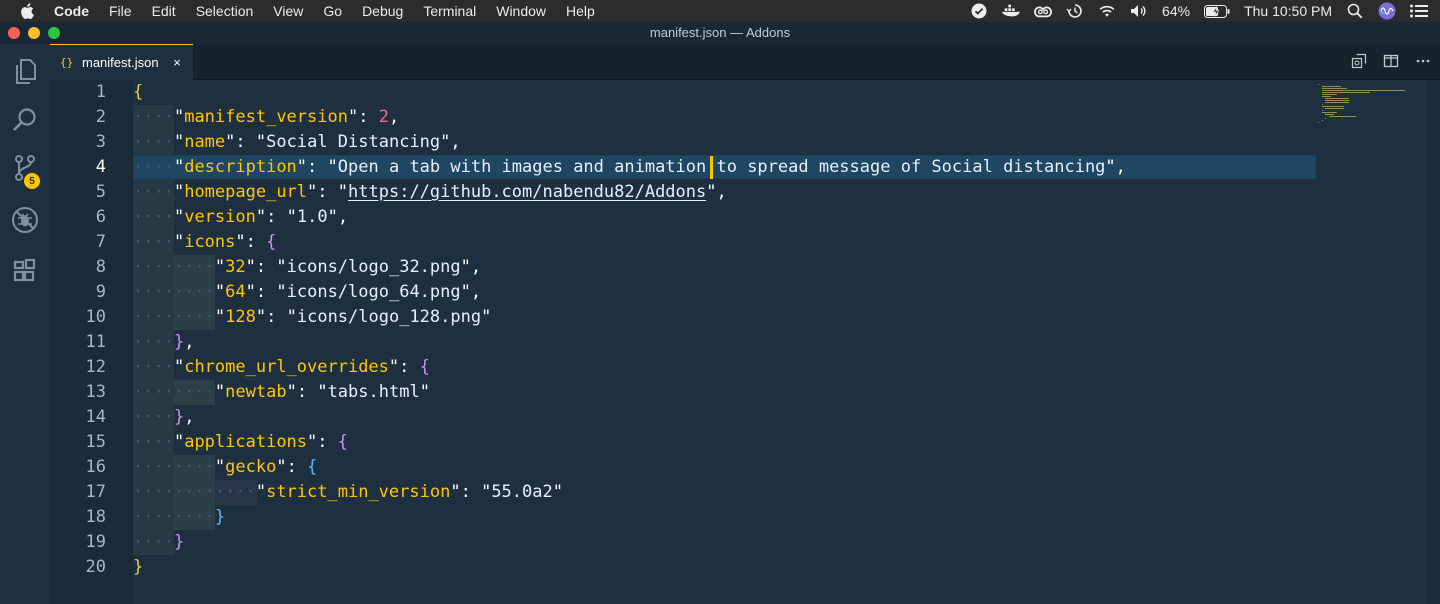 This screenshot has height=604, width=1440. What do you see at coordinates (67, 62) in the screenshot?
I see `json-file-icon: {}` at bounding box center [67, 62].